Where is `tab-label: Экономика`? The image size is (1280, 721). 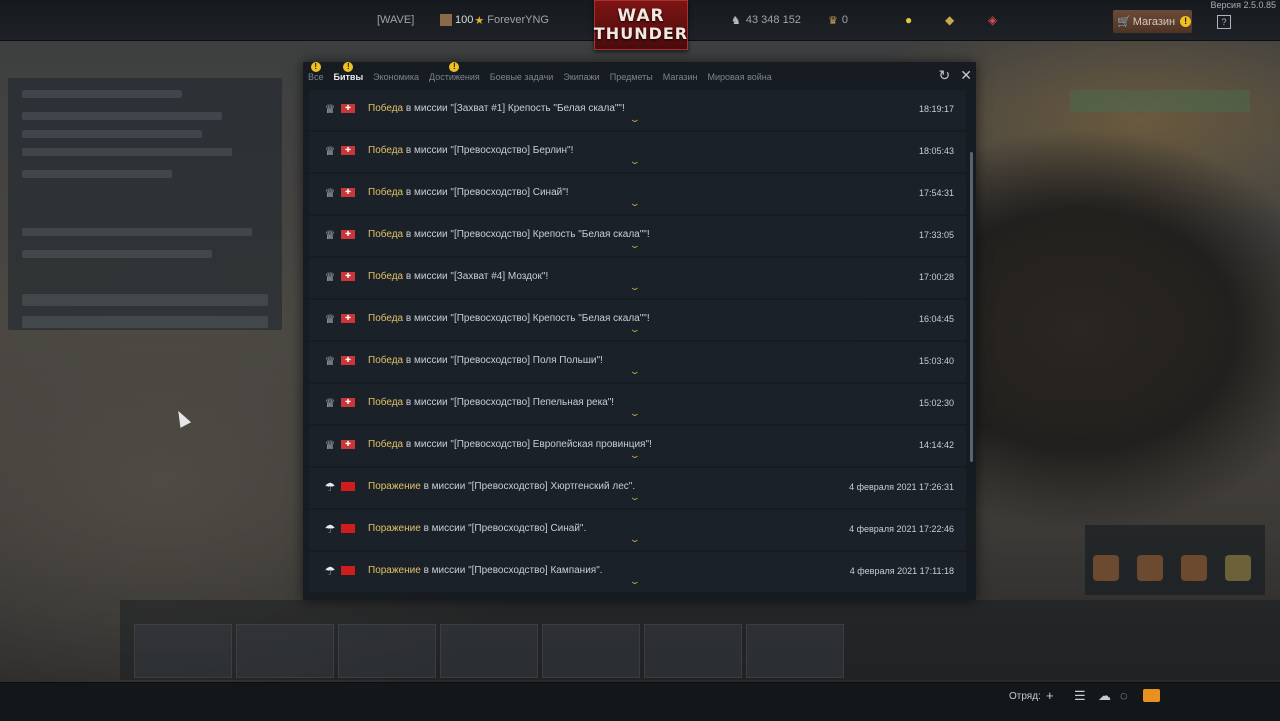 tab-label: Экономика is located at coordinates (396, 77).